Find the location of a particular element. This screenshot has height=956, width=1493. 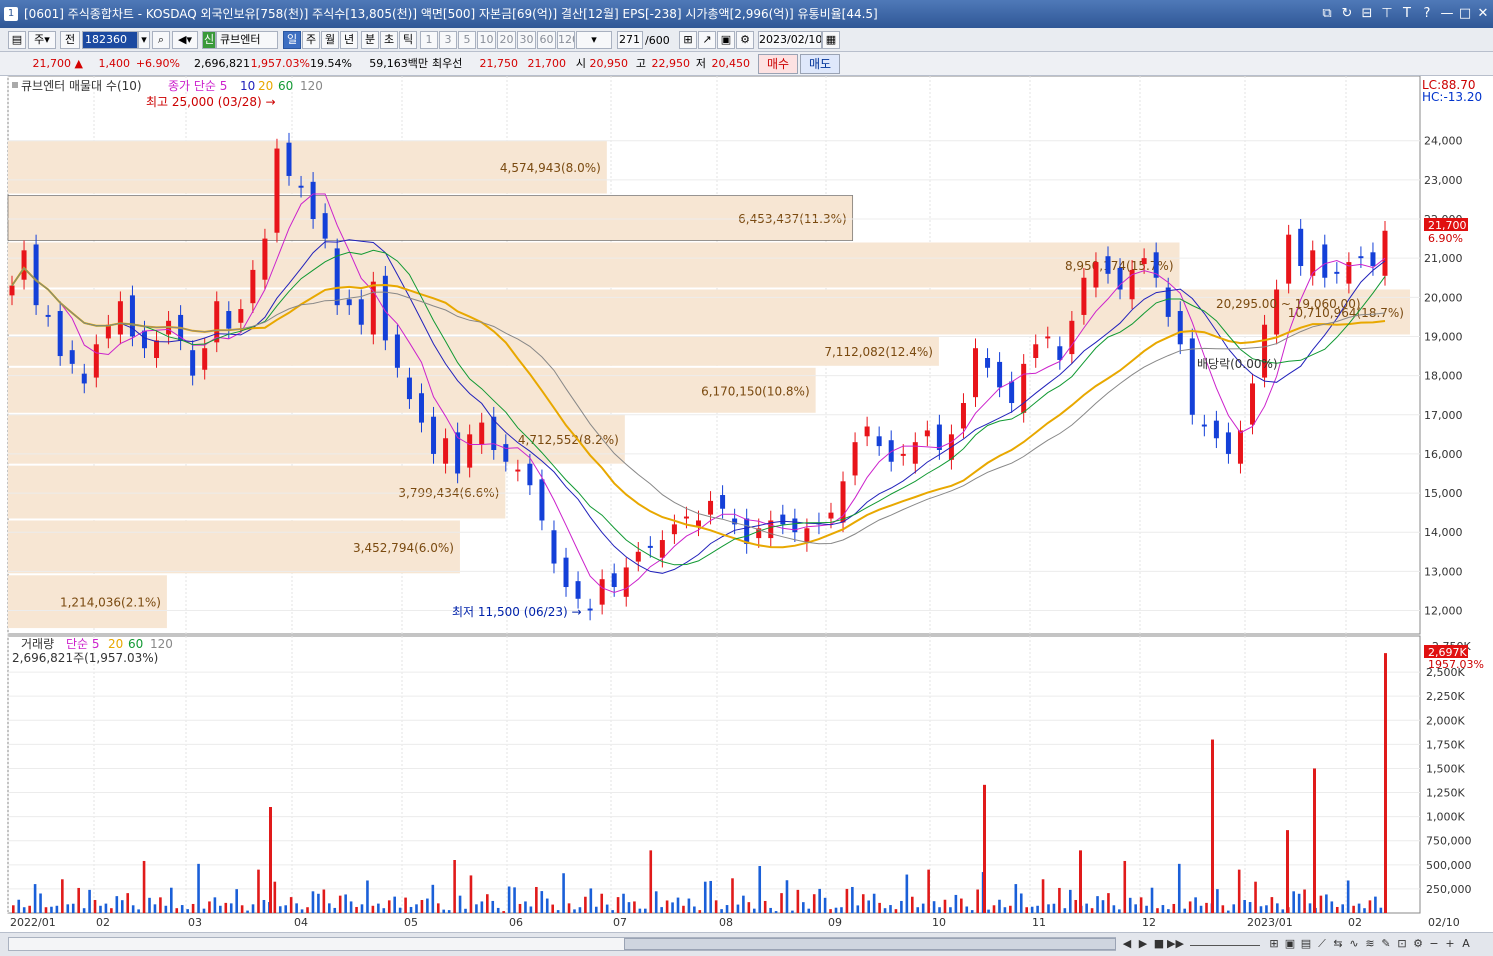

count-input: 271 is located at coordinates (630, 40).